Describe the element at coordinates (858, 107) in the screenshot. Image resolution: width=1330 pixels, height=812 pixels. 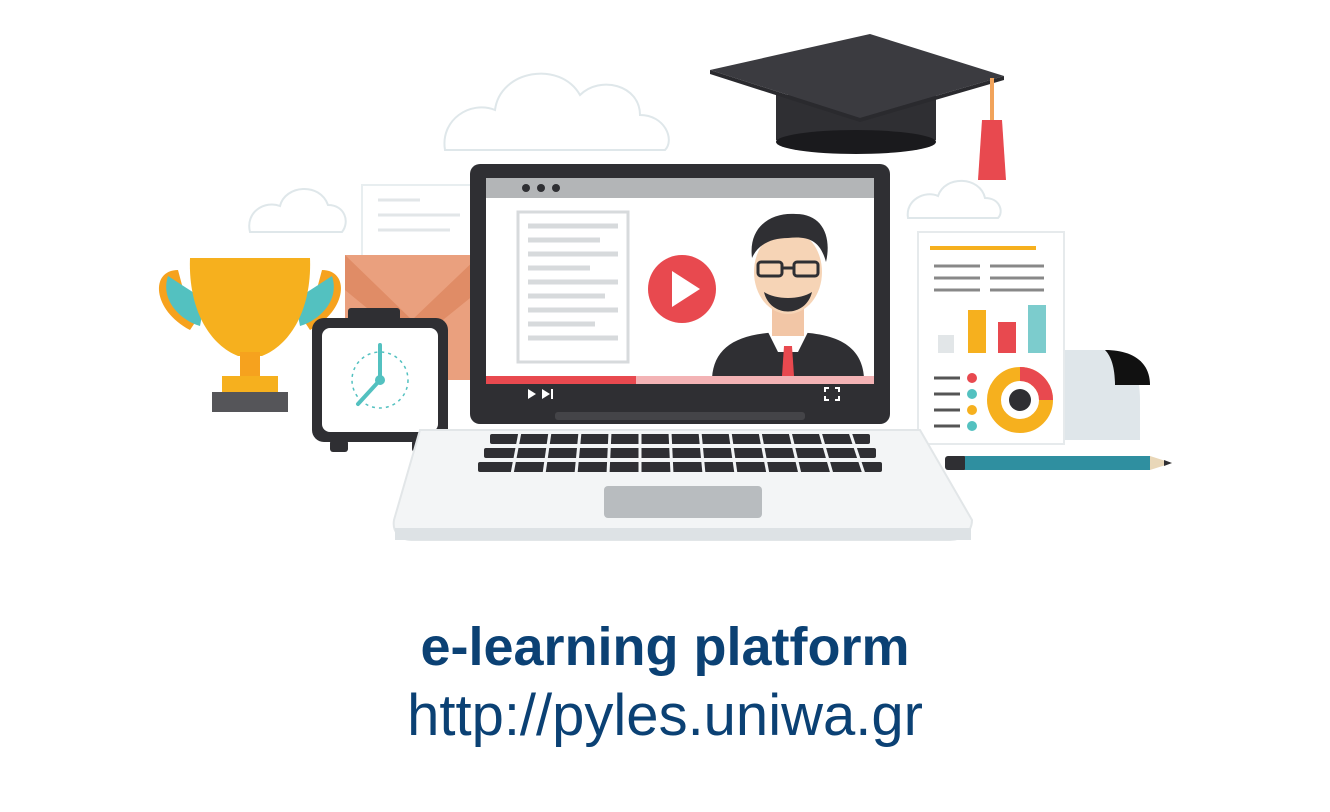
I see `graduation-cap-icon` at that location.